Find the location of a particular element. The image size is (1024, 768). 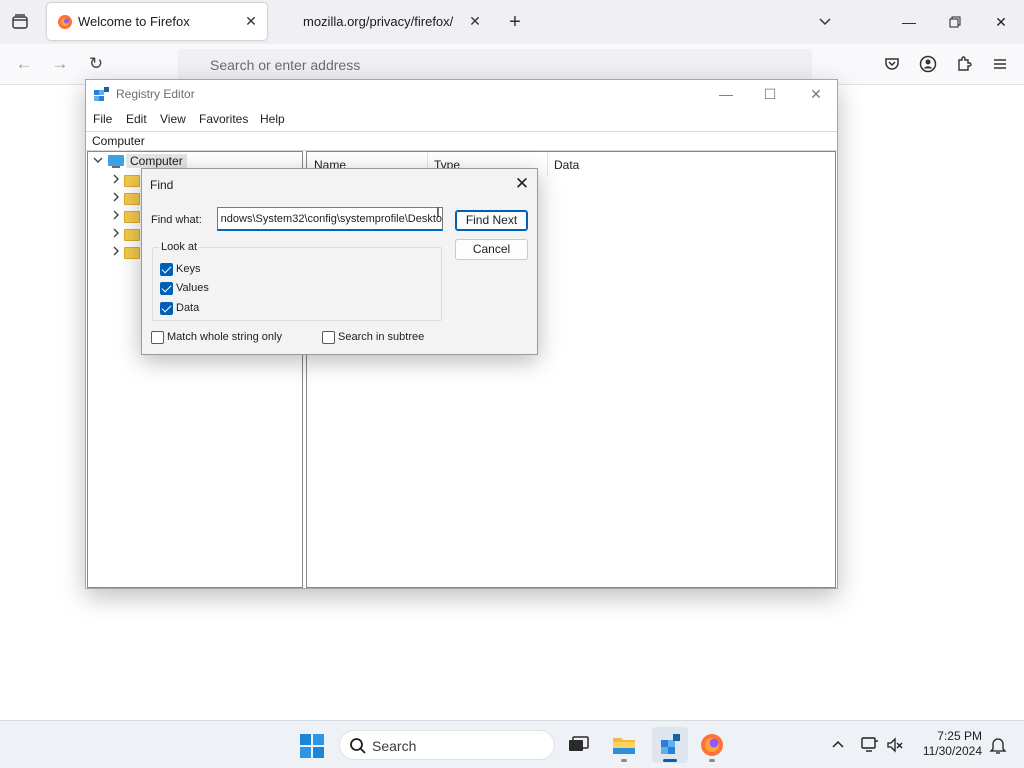

system-clock: 7:25 PM 11/30/2024 is located at coordinates (949, 744).